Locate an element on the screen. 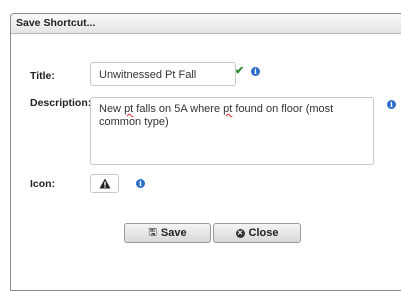 This screenshot has height=291, width=401. close-icon: ✕ is located at coordinates (240, 233).